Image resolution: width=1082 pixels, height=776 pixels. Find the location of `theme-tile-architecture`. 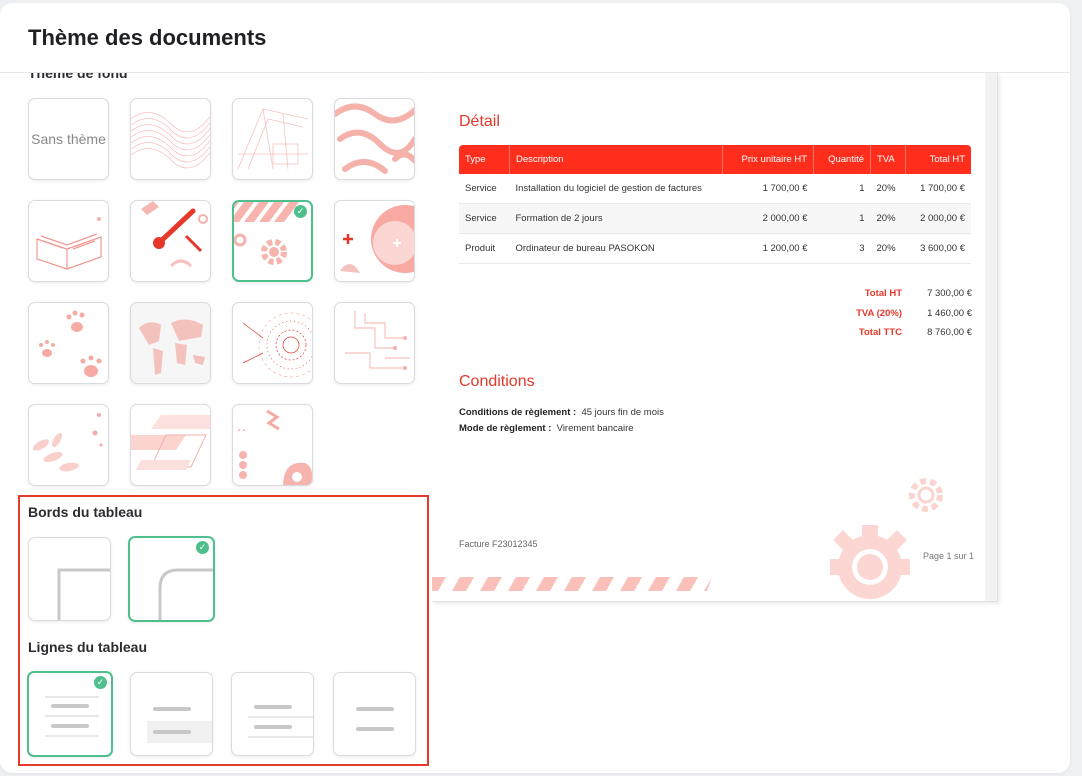

theme-tile-architecture is located at coordinates (272, 139).